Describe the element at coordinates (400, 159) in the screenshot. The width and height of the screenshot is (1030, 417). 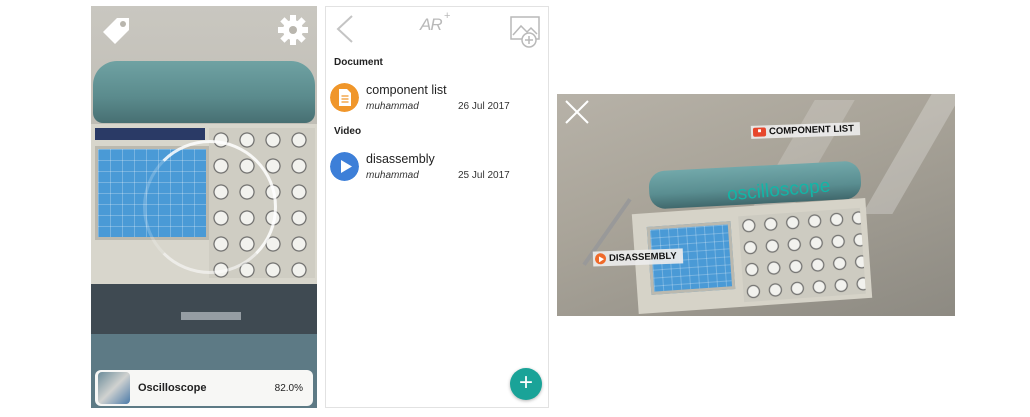
I see `item-title: disassembly` at that location.